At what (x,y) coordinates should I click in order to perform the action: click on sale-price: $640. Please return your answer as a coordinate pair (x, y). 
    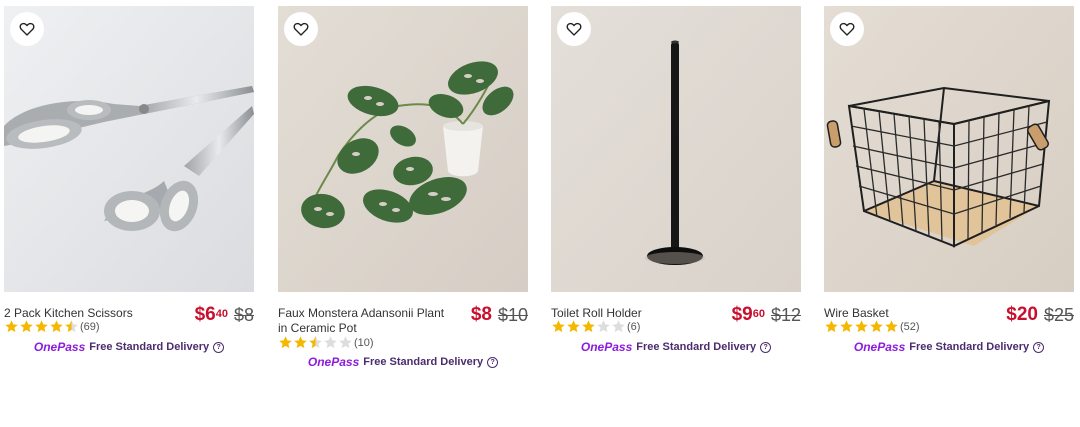
    Looking at the image, I should click on (211, 314).